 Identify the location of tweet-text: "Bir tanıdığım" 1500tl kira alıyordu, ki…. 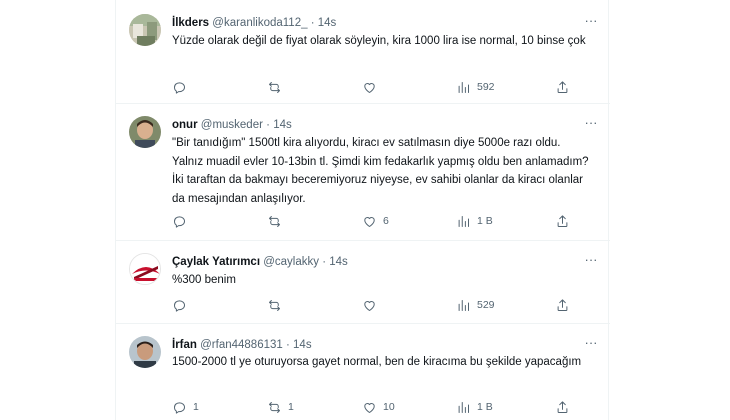
(380, 171).